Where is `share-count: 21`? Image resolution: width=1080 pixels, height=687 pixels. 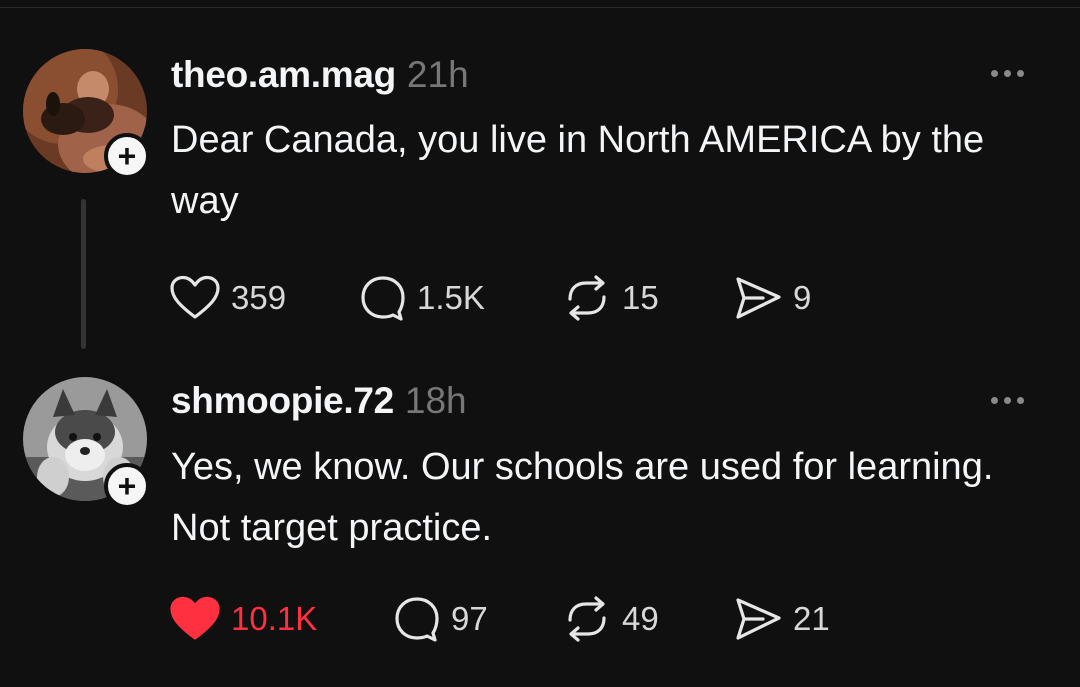 share-count: 21 is located at coordinates (811, 618).